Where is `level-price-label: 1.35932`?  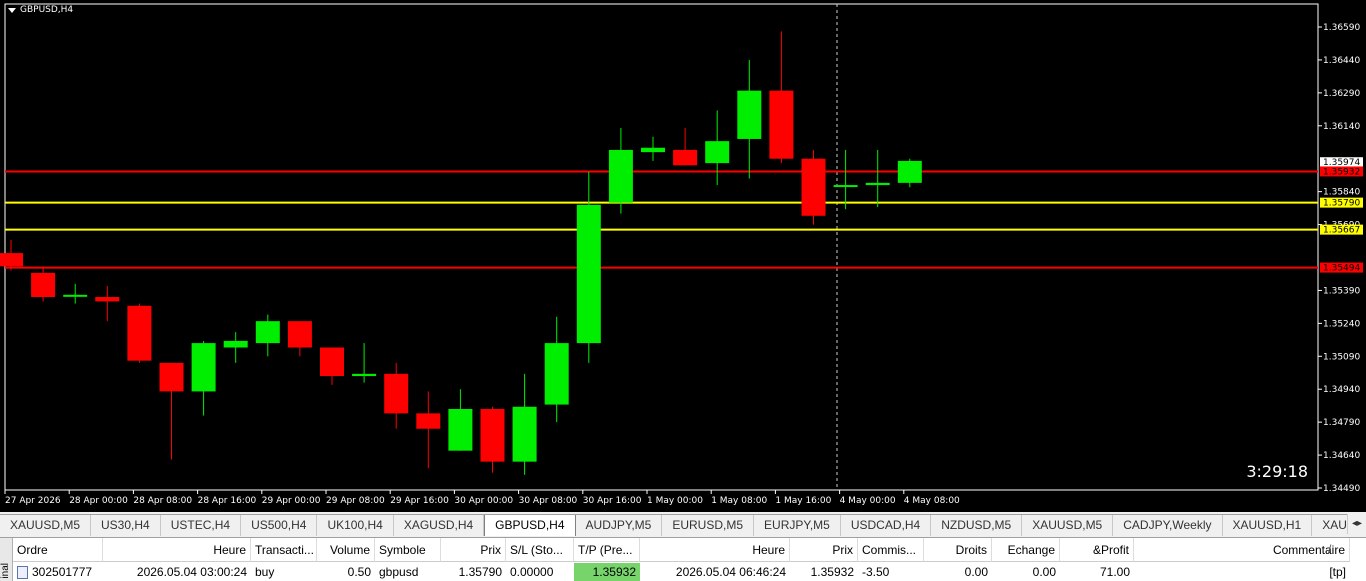 level-price-label: 1.35932 is located at coordinates (1341, 172).